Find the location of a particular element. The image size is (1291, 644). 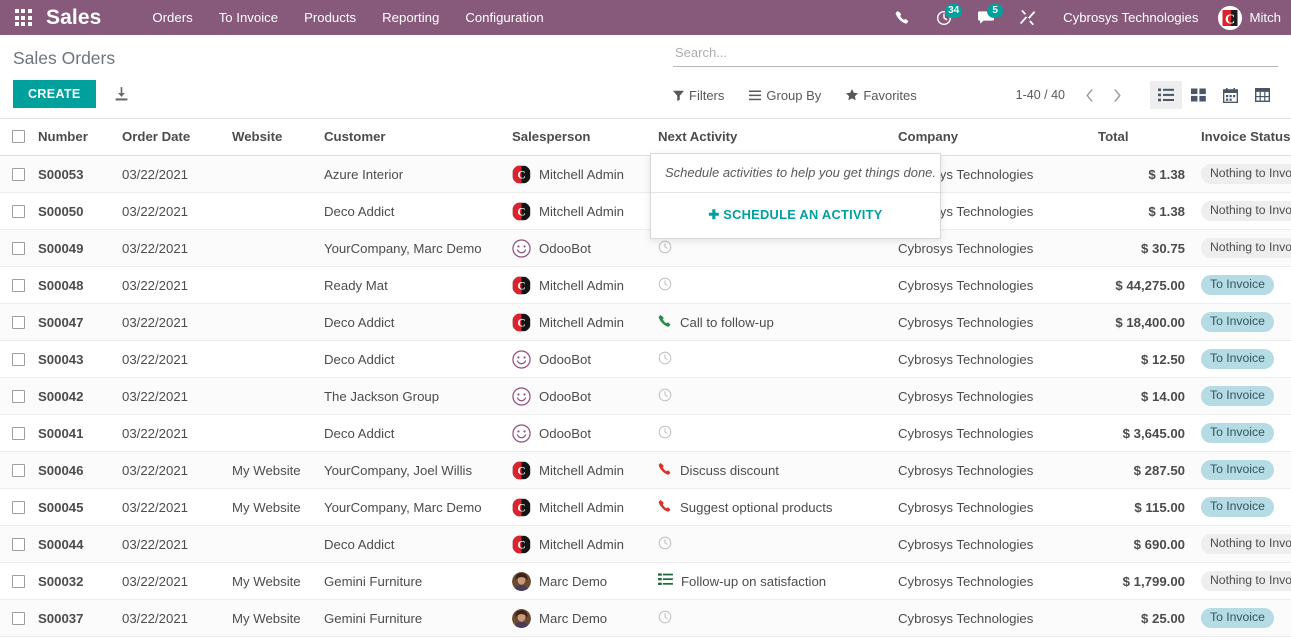

menu-to-invoice: To Invoice is located at coordinates (248, 17).